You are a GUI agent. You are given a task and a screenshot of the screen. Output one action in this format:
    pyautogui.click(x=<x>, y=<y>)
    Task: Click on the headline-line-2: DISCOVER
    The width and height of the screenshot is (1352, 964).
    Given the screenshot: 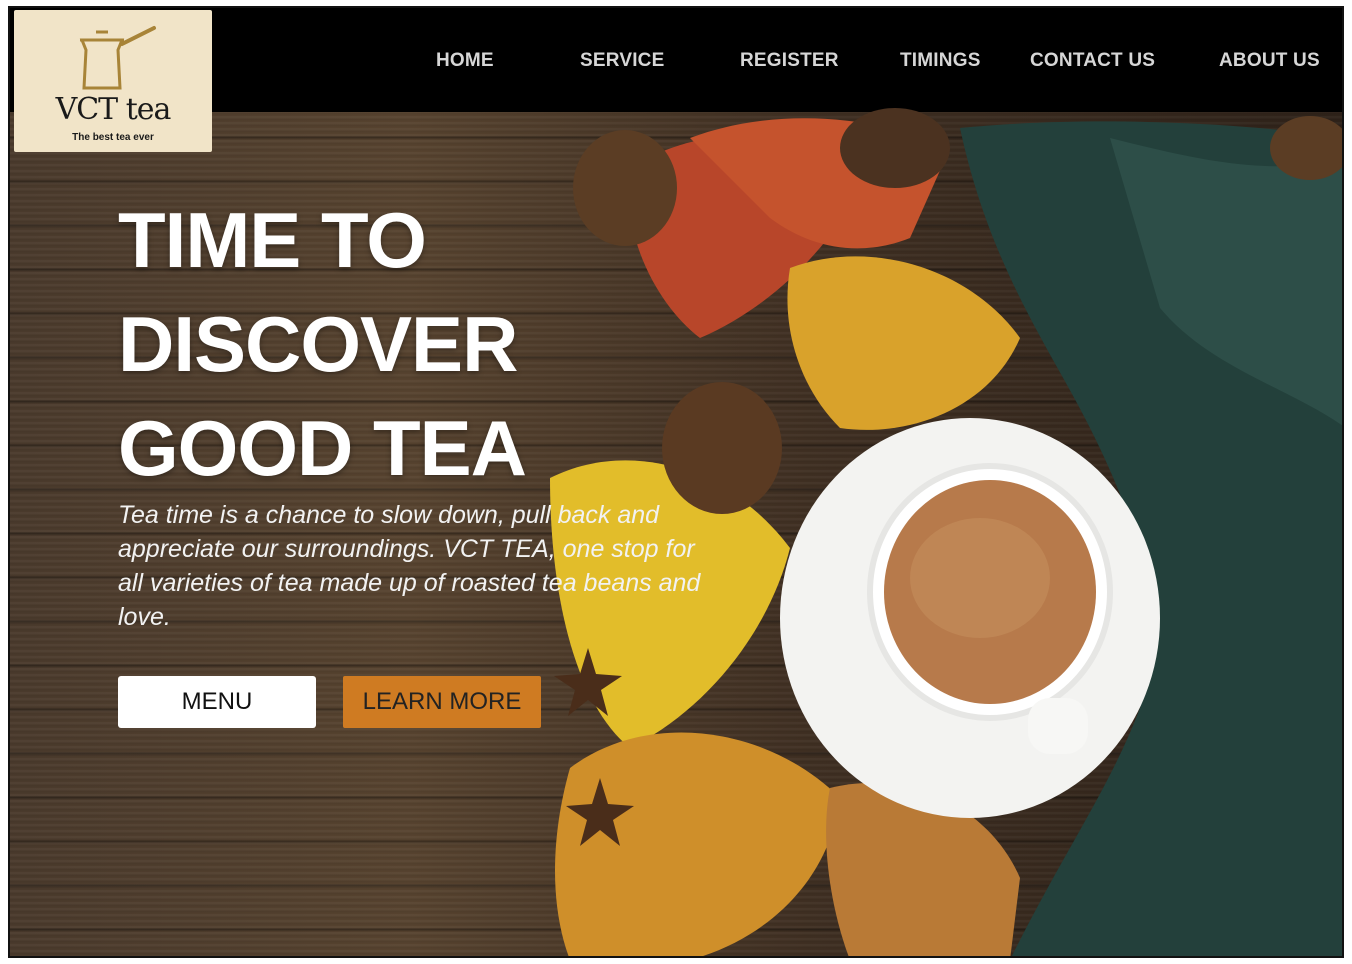 What is the action you would take?
    pyautogui.click(x=318, y=344)
    